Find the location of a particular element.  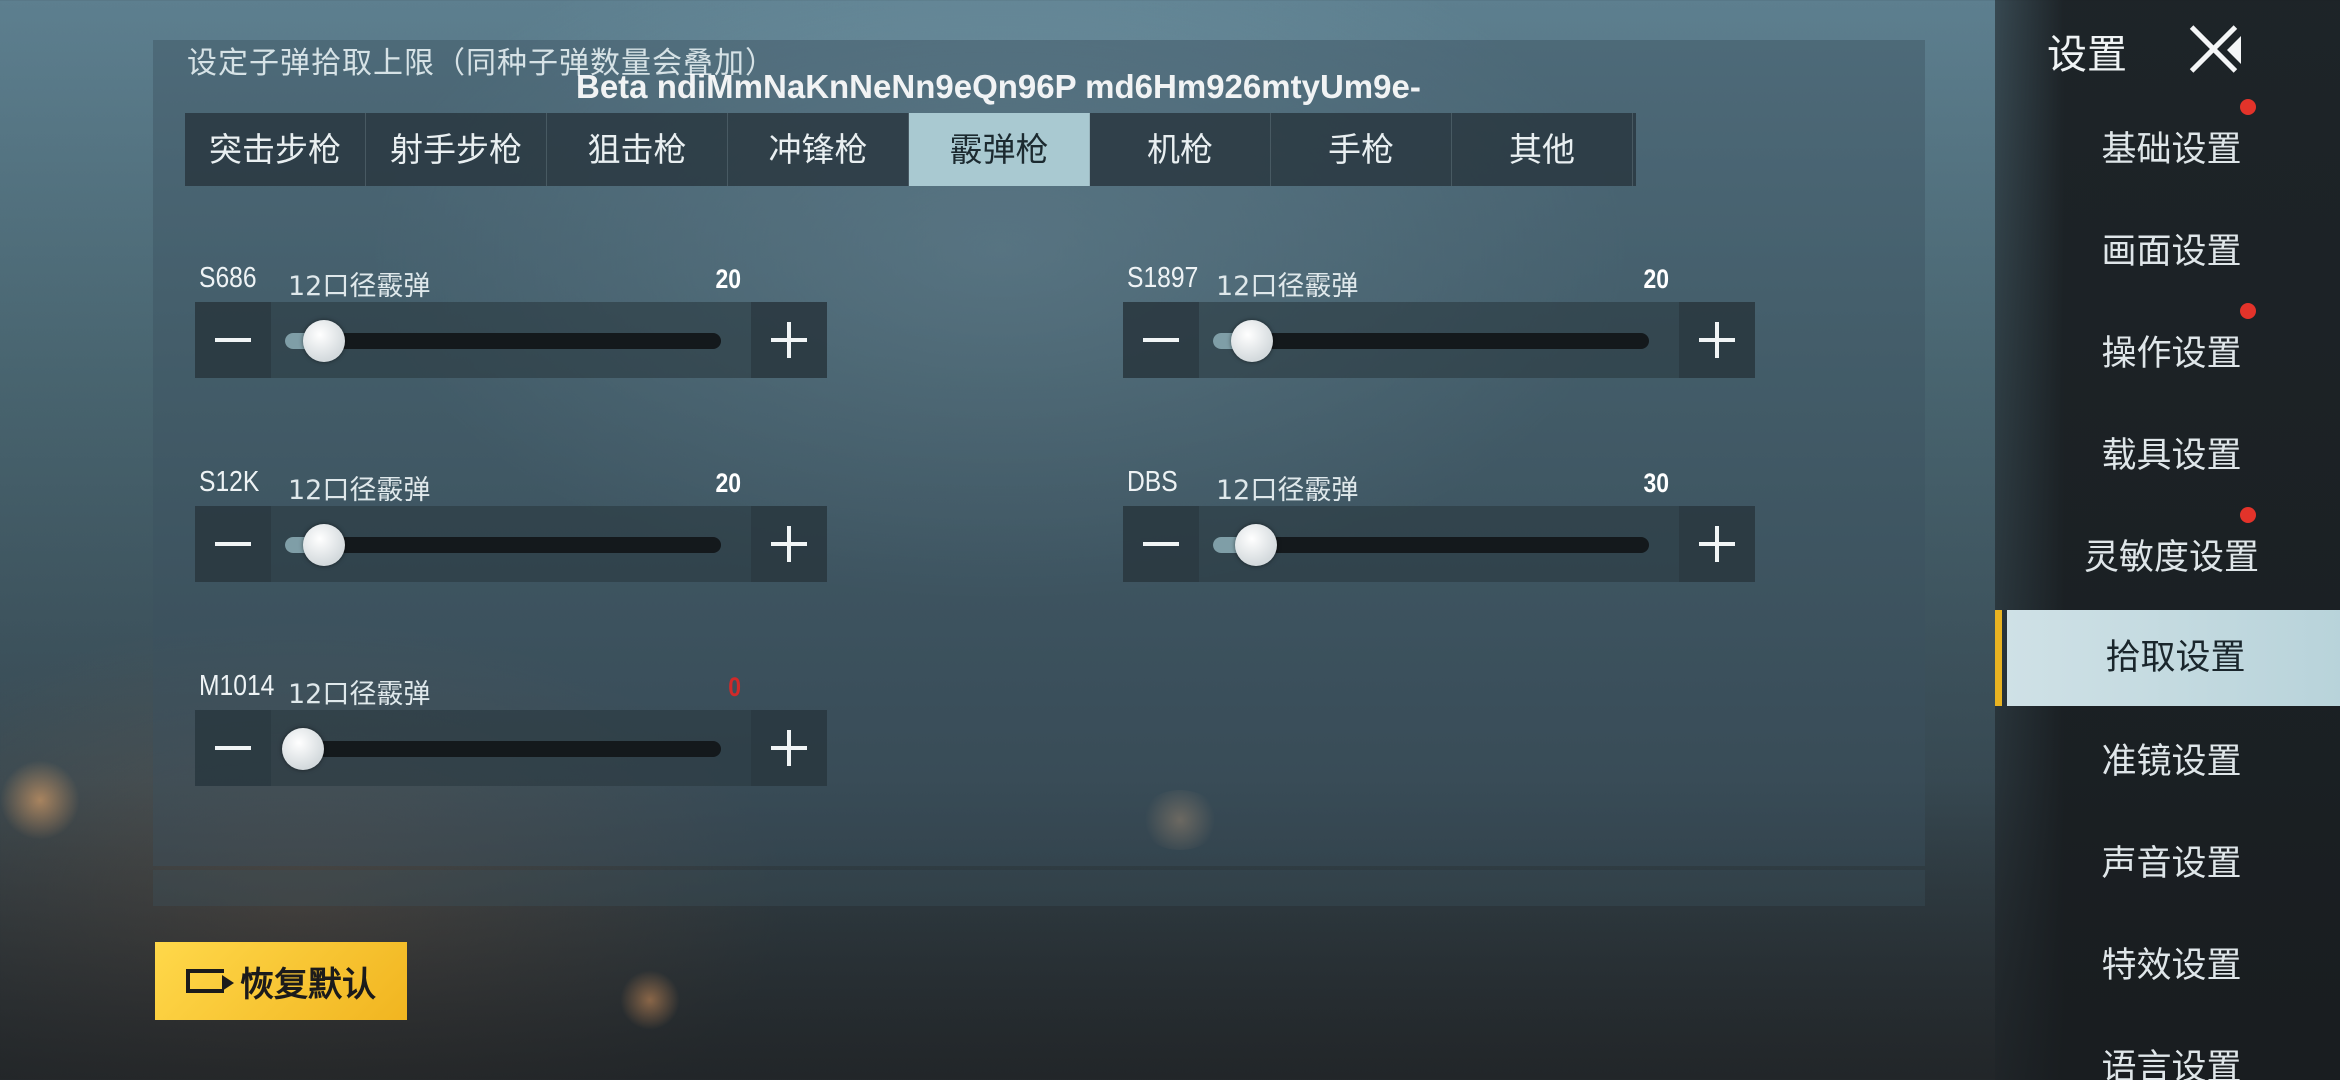

restore-icon is located at coordinates (210, 981).